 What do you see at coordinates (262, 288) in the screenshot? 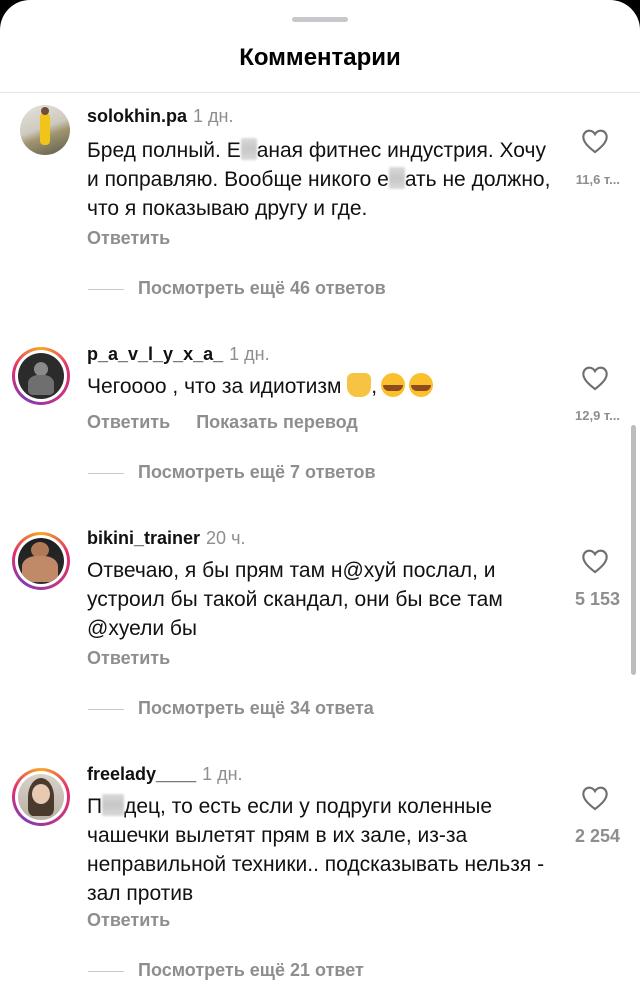
I see `view-replies-label: Посмотреть ещё 46 ответов` at bounding box center [262, 288].